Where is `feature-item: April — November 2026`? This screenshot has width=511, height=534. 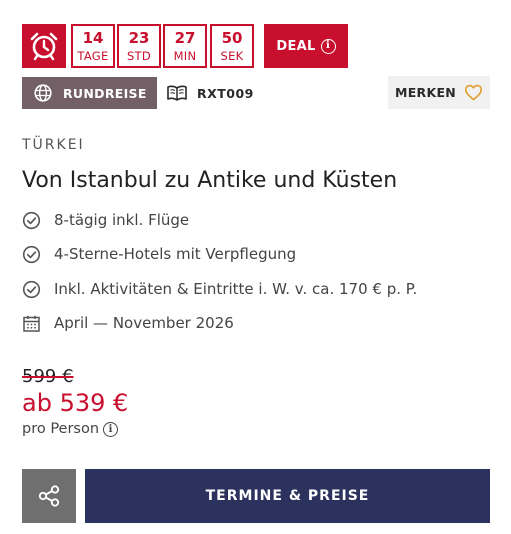 feature-item: April — November 2026 is located at coordinates (128, 323).